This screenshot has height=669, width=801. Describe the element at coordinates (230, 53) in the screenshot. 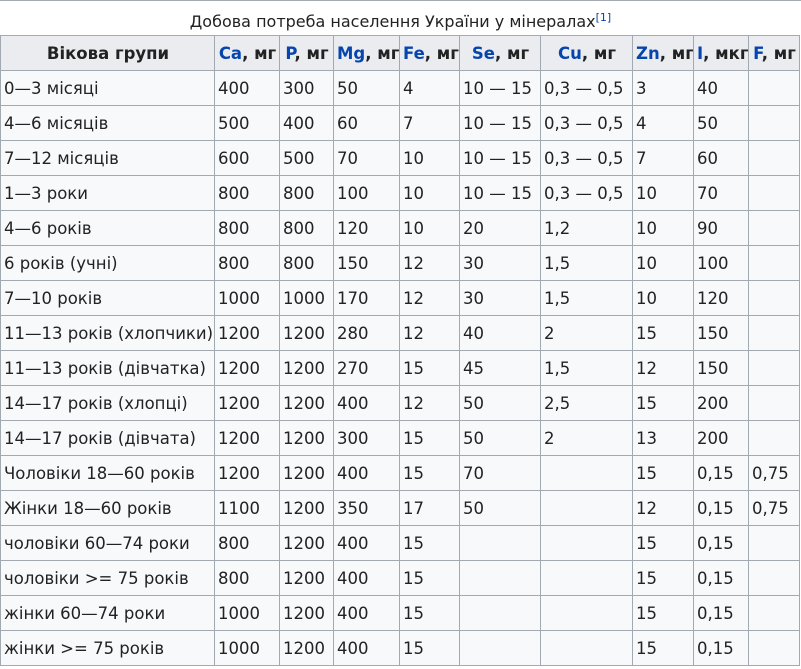

I see `element-link: Ca` at that location.